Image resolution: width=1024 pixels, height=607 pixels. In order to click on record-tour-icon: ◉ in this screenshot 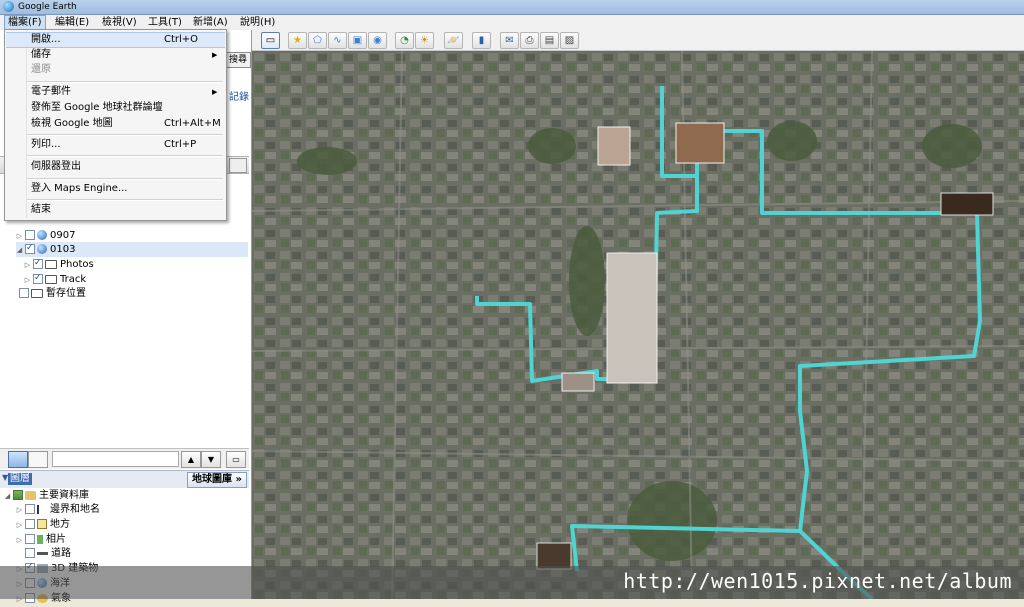, I will do `click(377, 40)`.